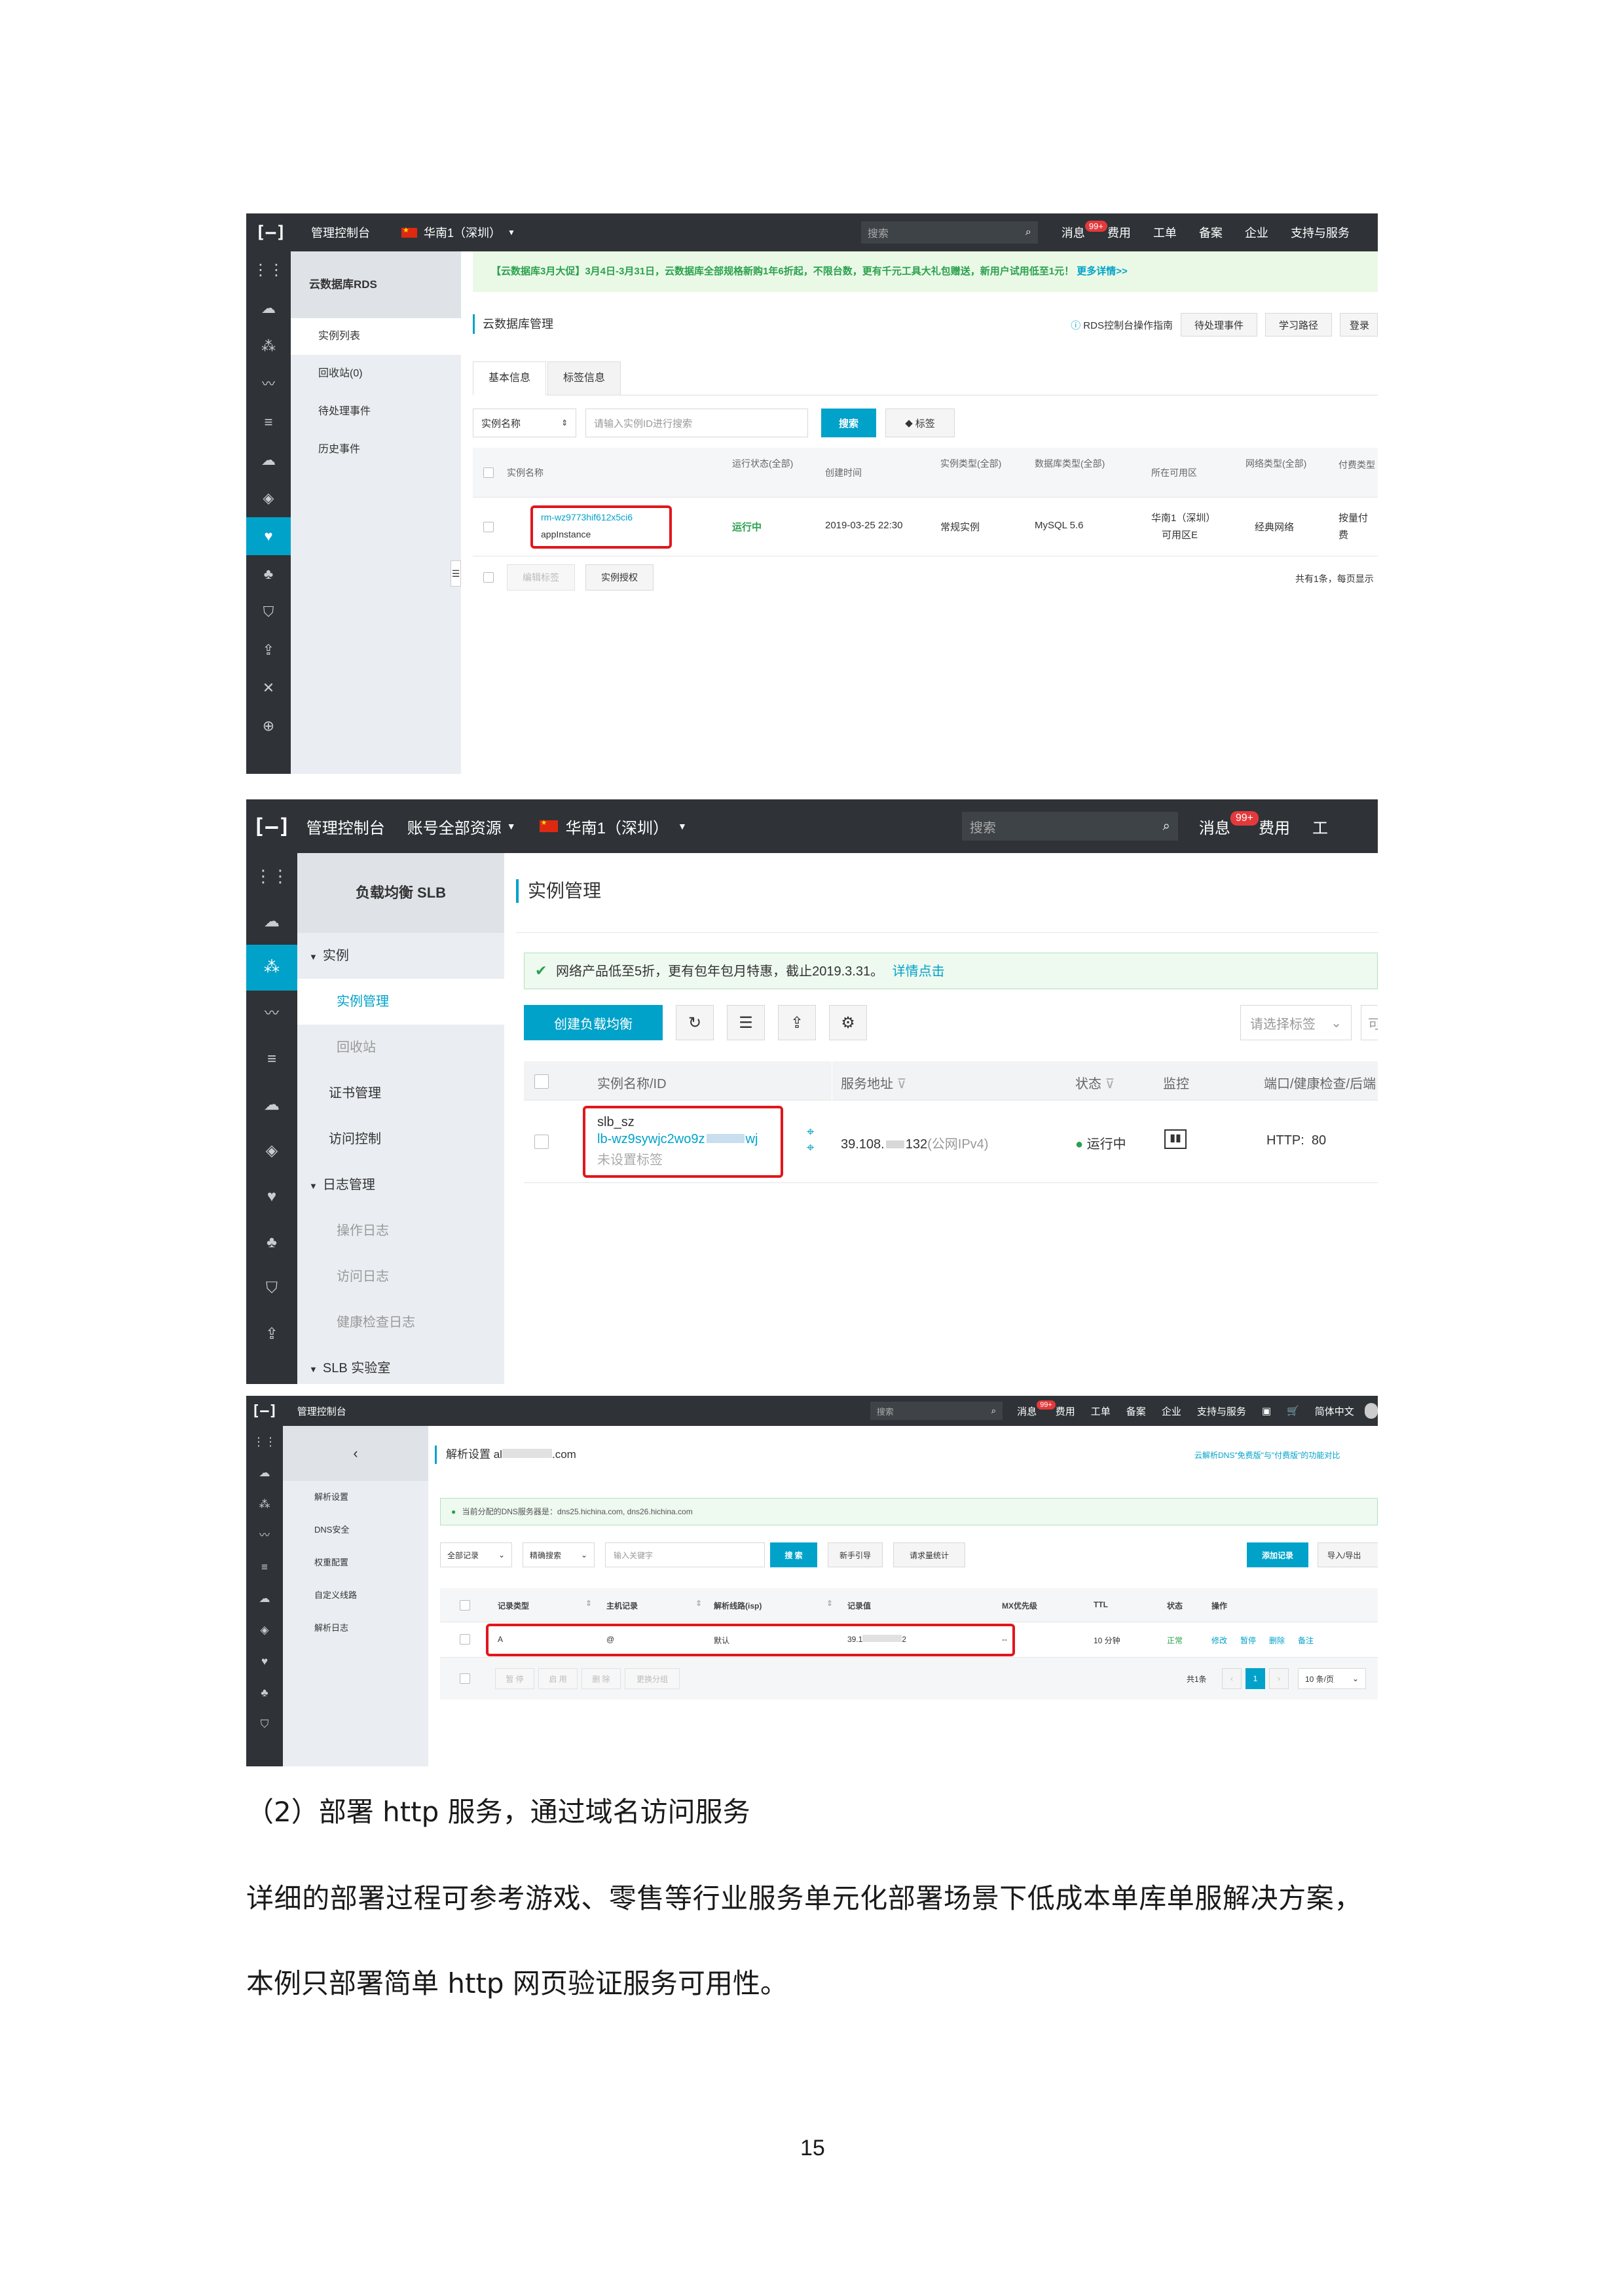 This screenshot has width=1624, height=2296. I want to click on rds-icon: ♥, so click(264, 1661).